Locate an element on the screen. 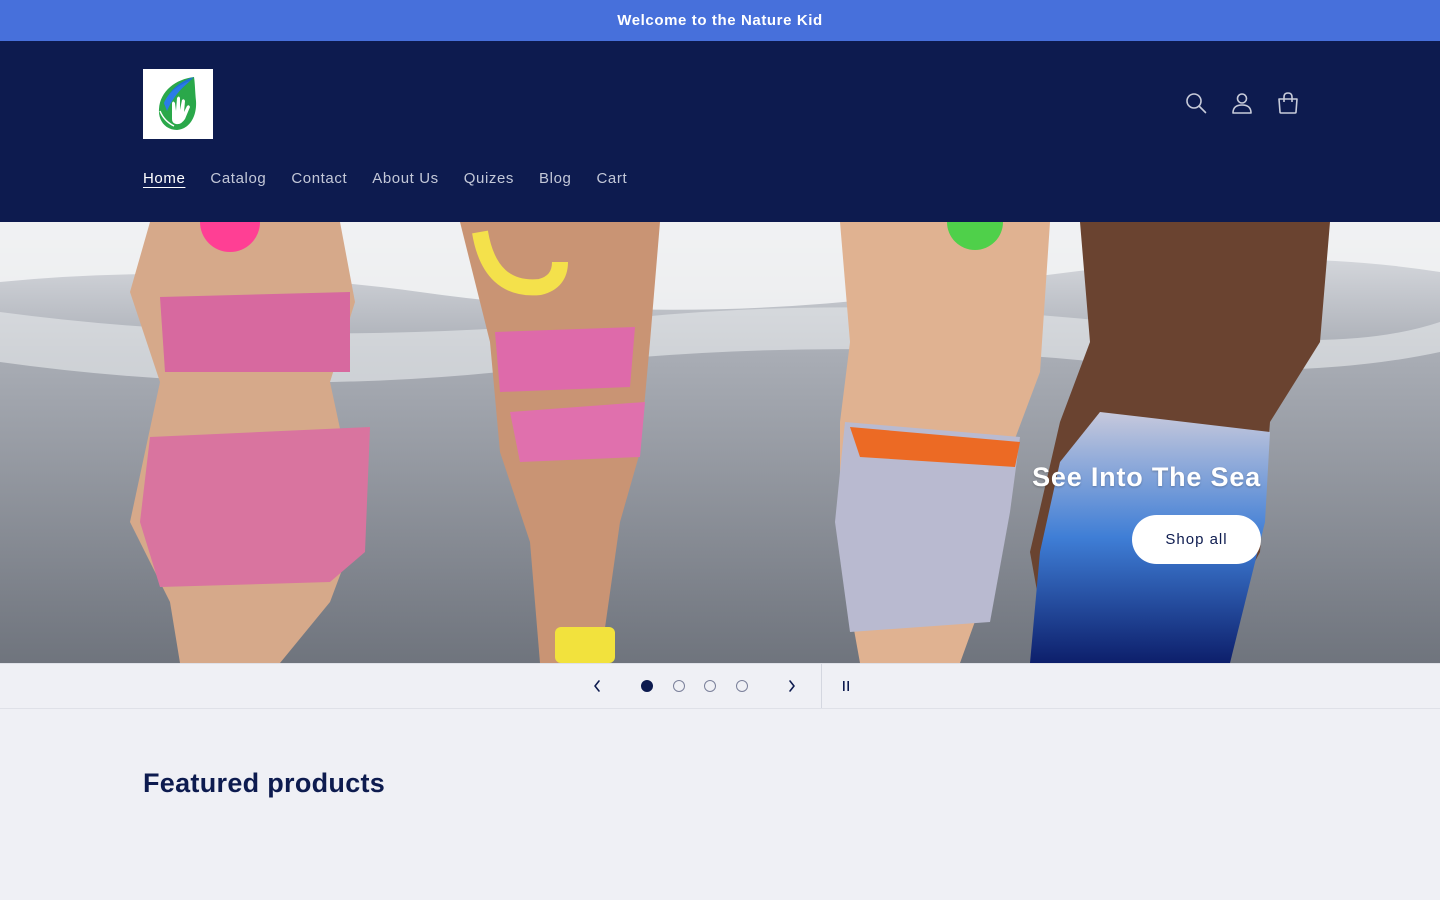  cart-button is located at coordinates (1288, 103).